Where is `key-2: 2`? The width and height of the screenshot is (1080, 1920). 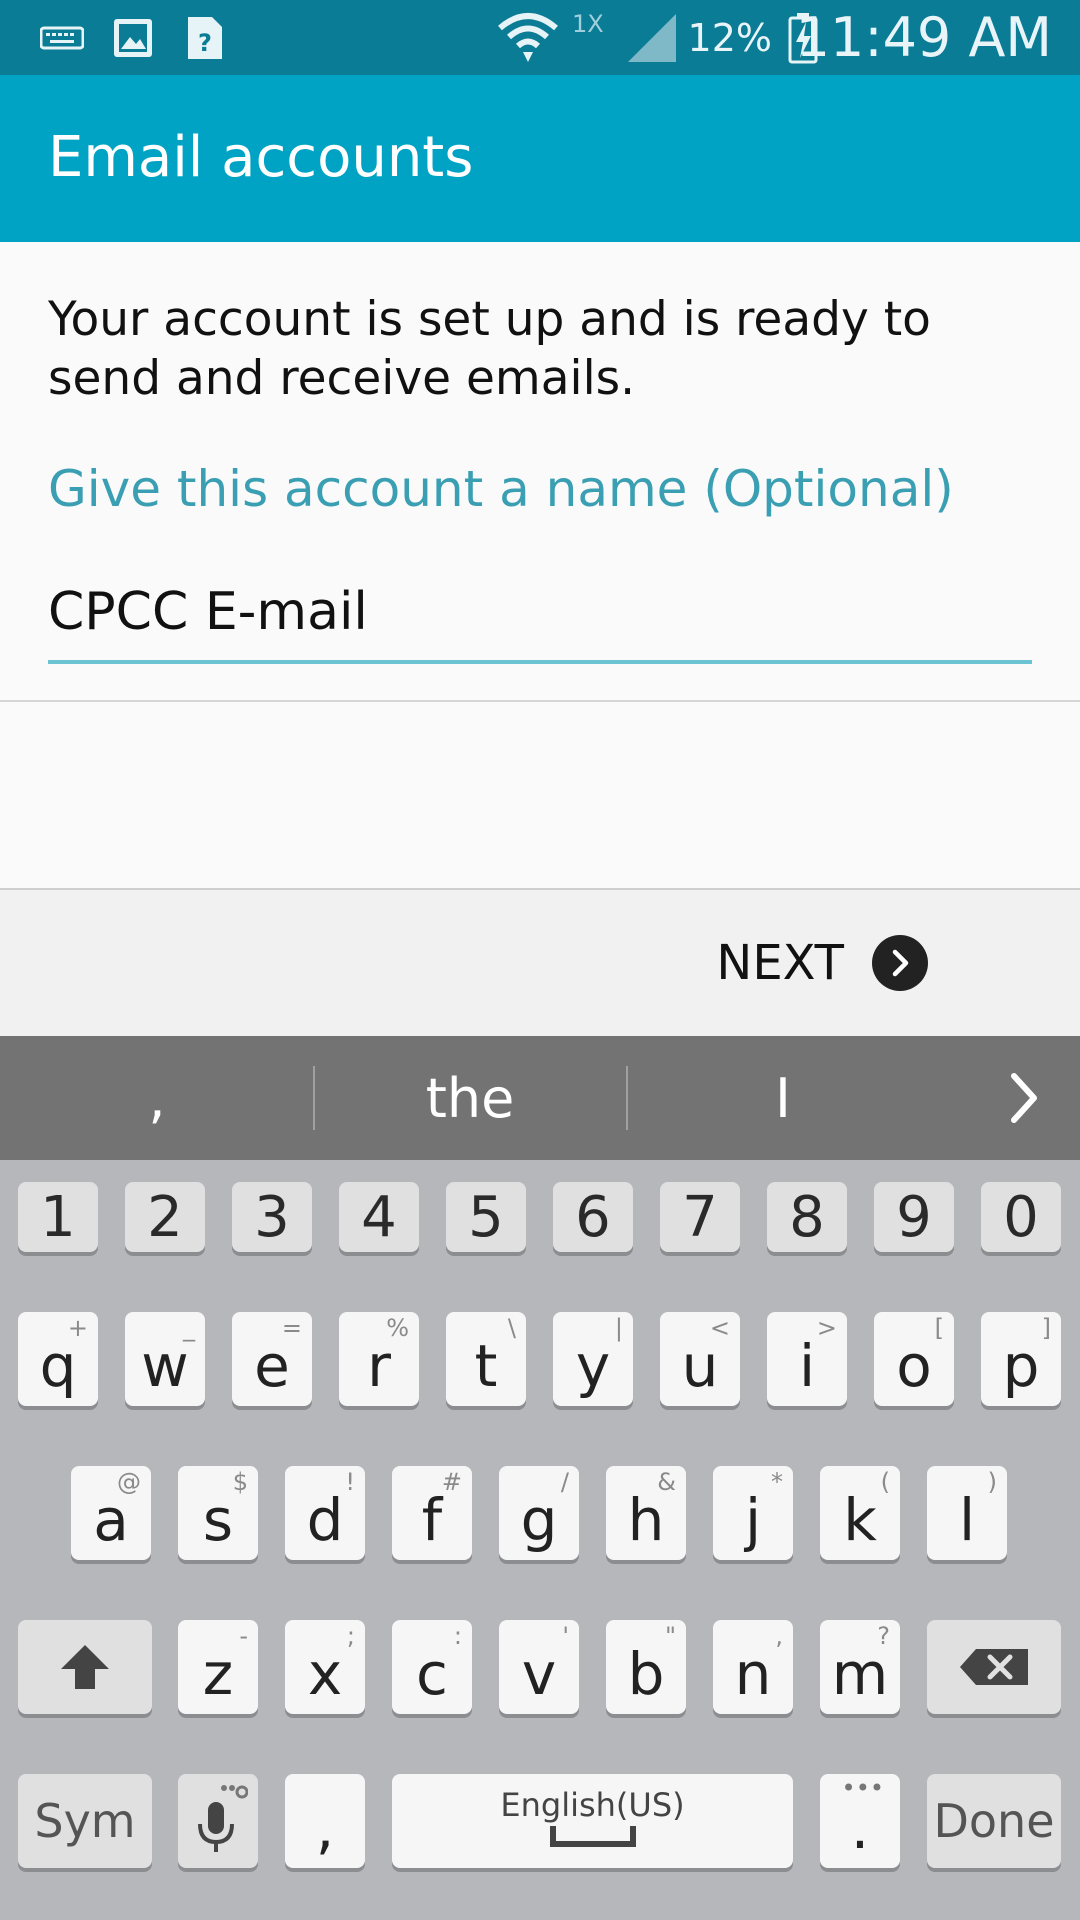
key-2: 2 is located at coordinates (165, 1217).